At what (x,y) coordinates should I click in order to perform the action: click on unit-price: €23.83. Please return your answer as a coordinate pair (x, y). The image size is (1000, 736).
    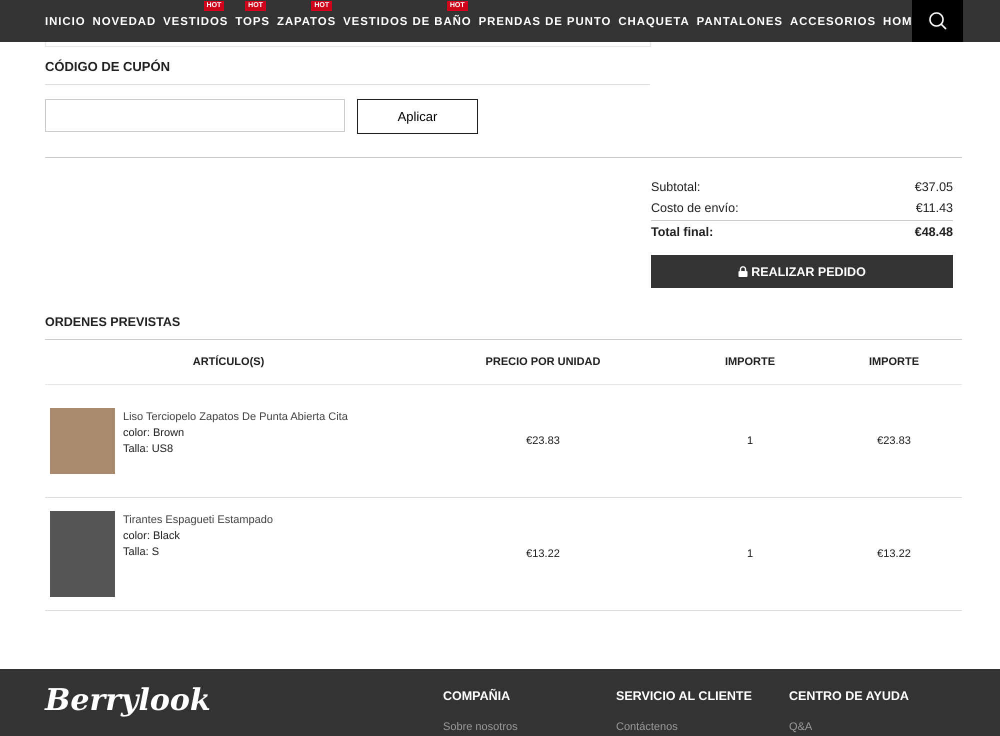
    Looking at the image, I should click on (543, 441).